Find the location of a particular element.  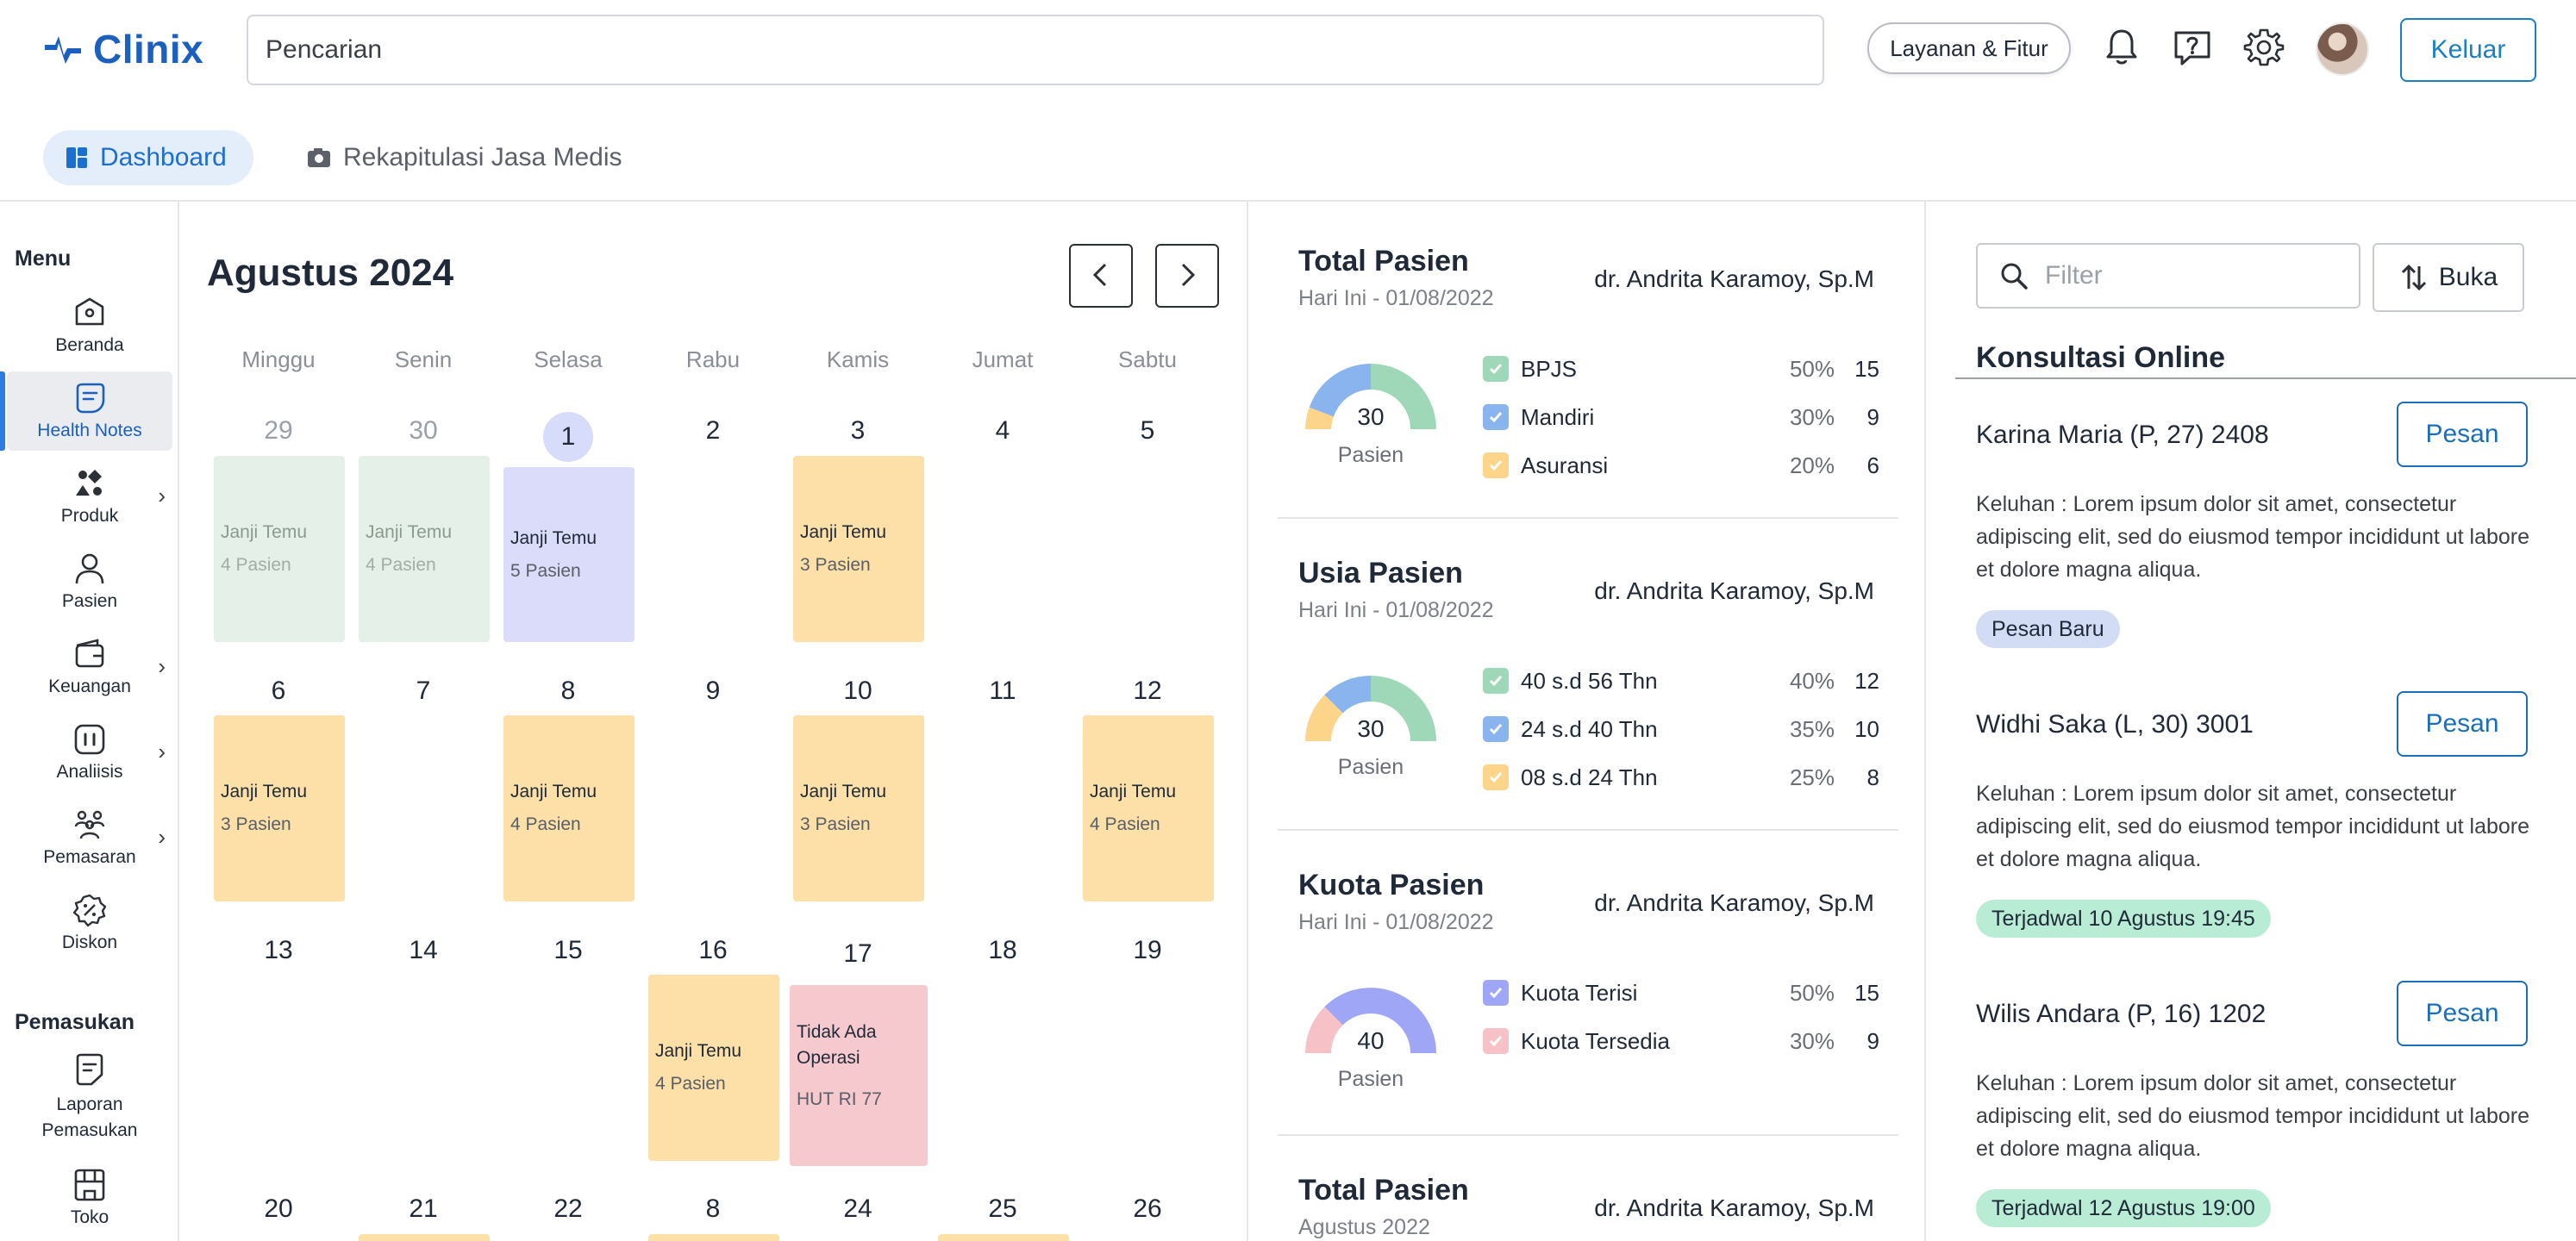

search-input is located at coordinates (1035, 50).